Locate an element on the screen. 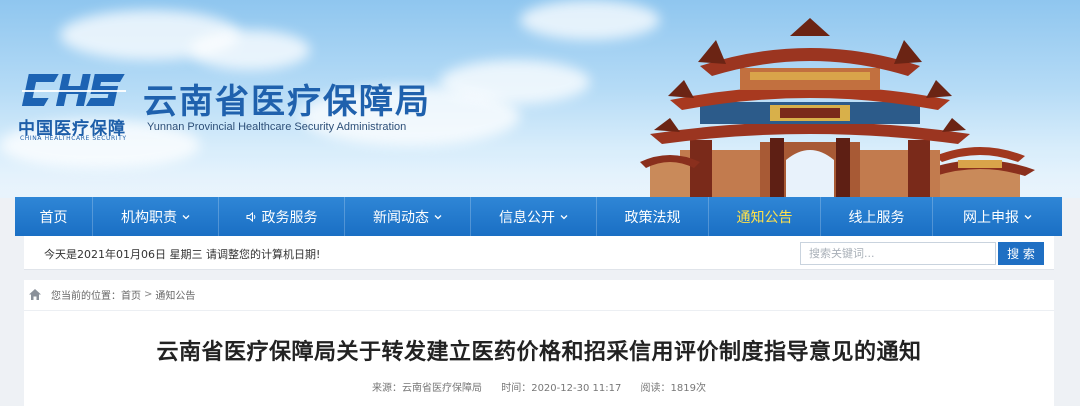 This screenshot has height=406, width=1080. nav-item-label: 首页 is located at coordinates (53, 217).